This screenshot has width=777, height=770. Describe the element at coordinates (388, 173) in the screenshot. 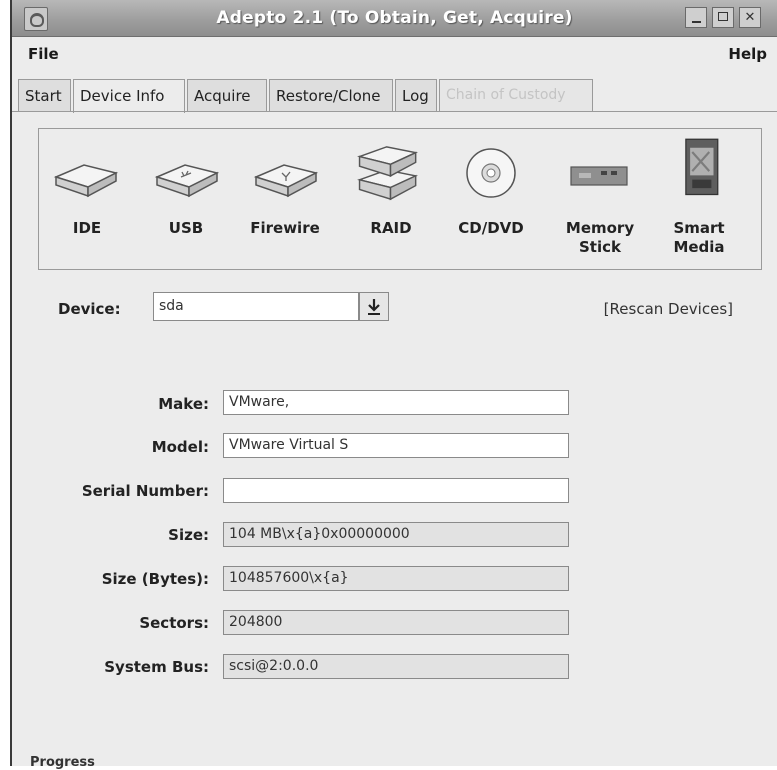

I see `raid-disks-icon` at that location.